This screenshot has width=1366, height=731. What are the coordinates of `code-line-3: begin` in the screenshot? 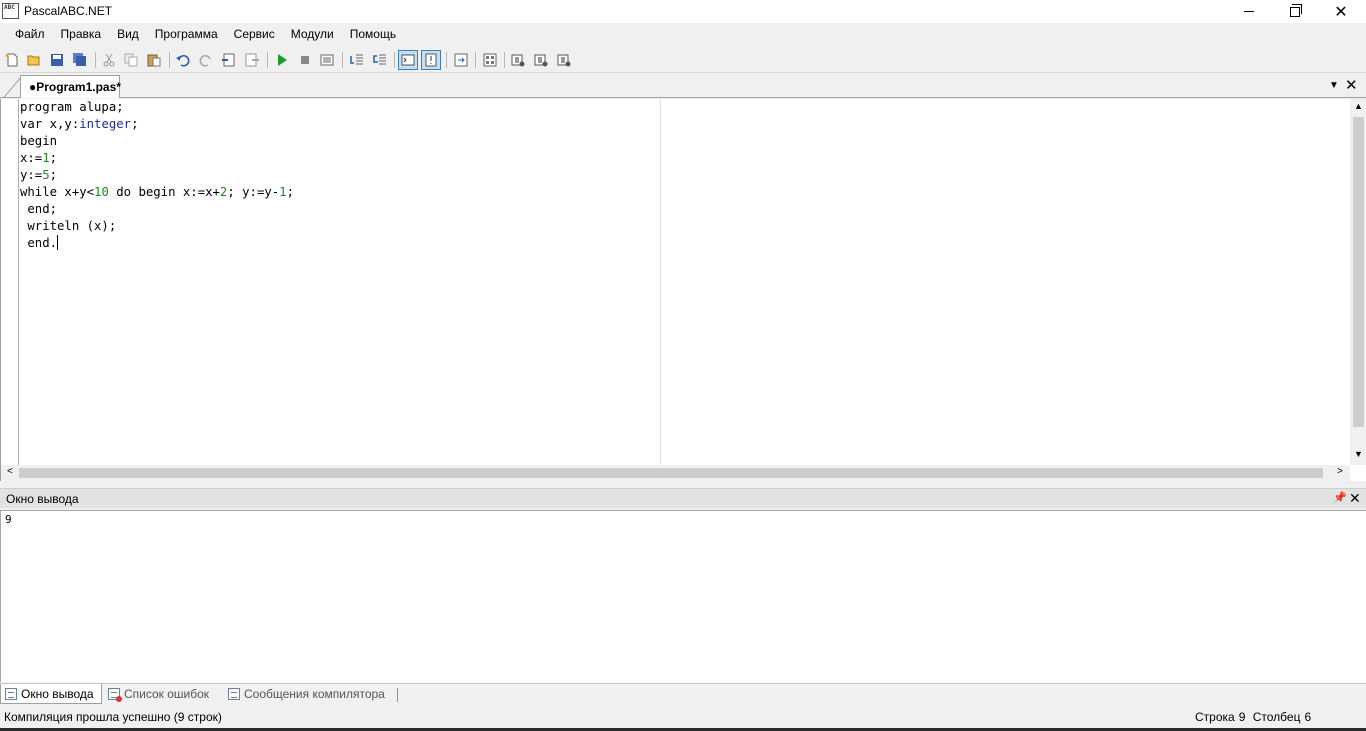 It's located at (39, 141).